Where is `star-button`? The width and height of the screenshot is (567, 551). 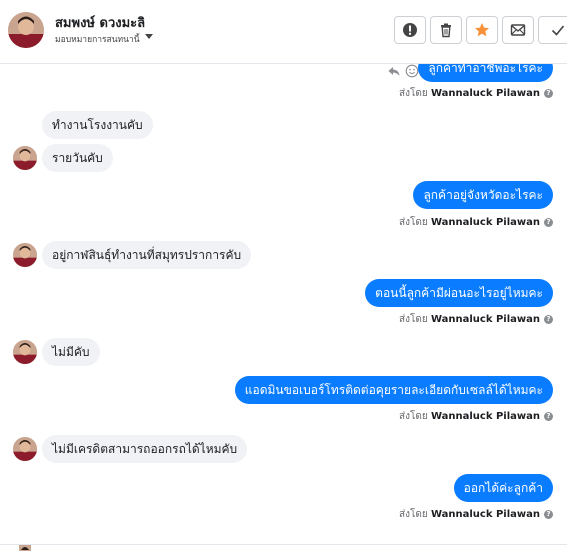
star-button is located at coordinates (482, 30).